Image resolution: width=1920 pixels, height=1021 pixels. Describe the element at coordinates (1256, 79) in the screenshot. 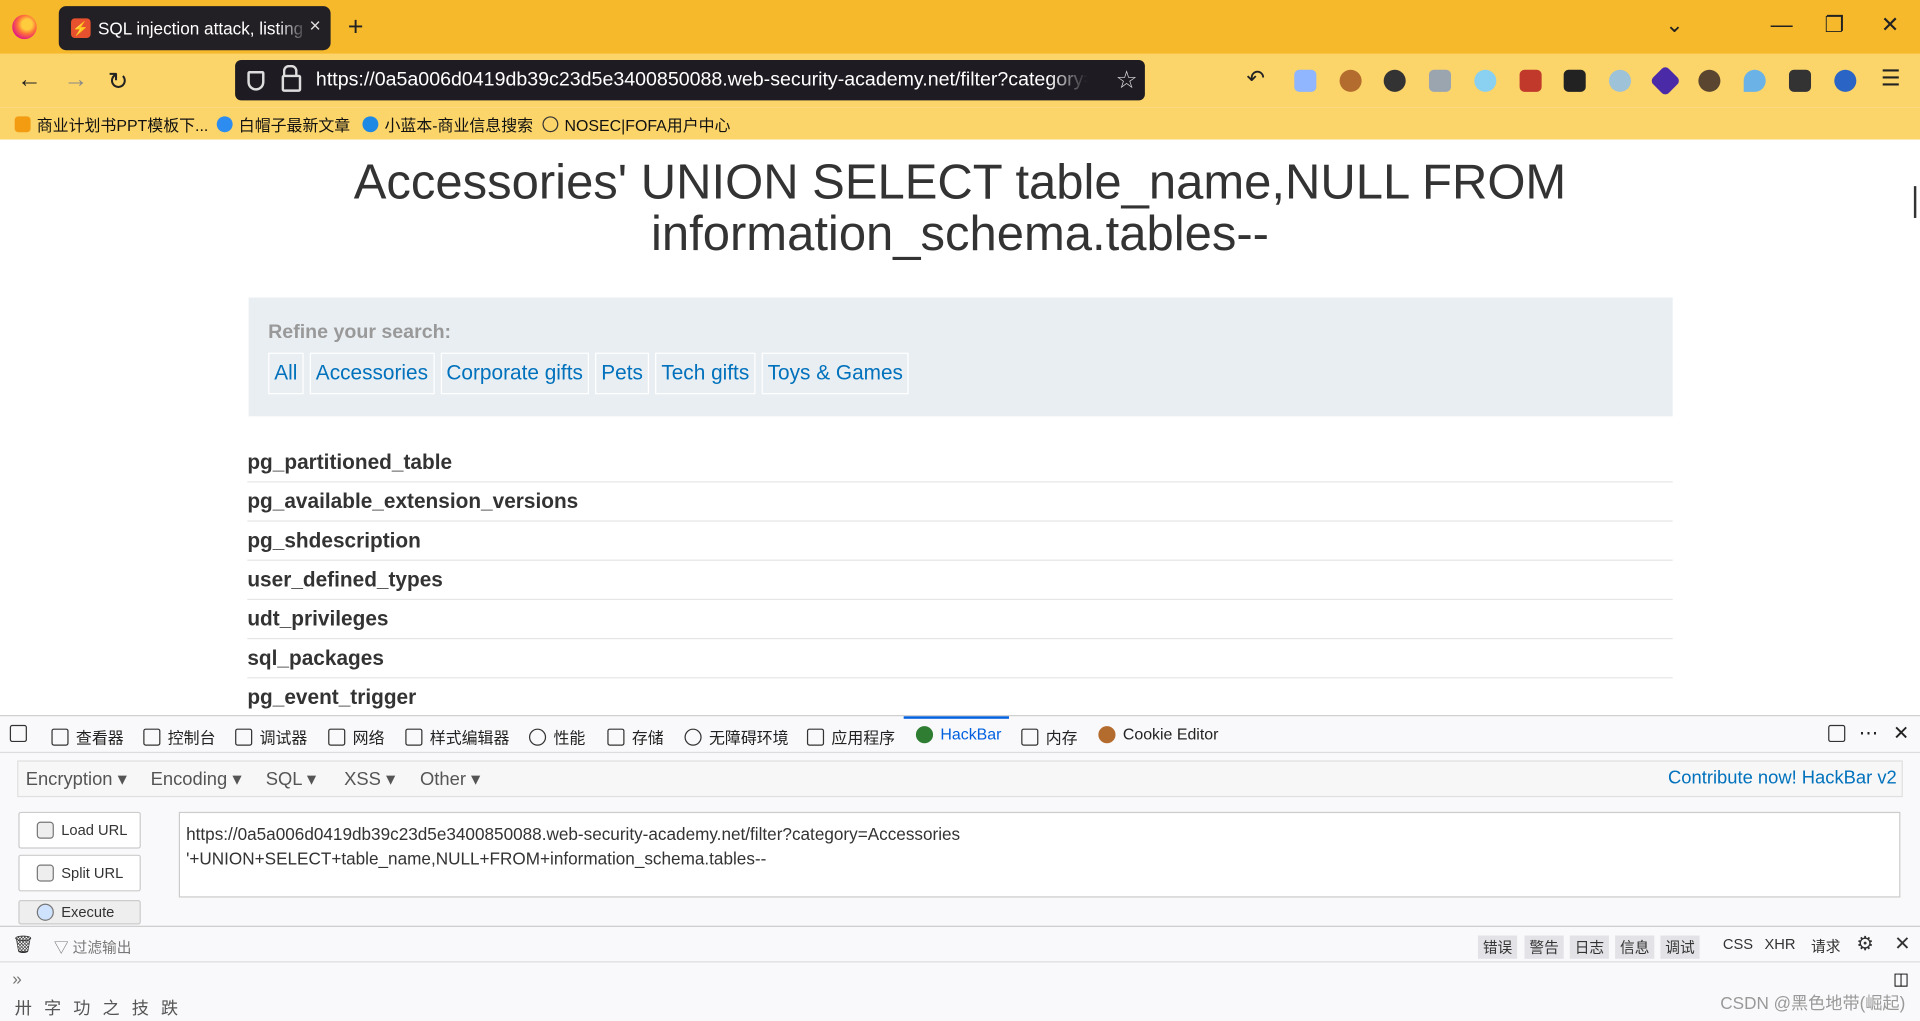

I see `undo-icon: ↶` at that location.